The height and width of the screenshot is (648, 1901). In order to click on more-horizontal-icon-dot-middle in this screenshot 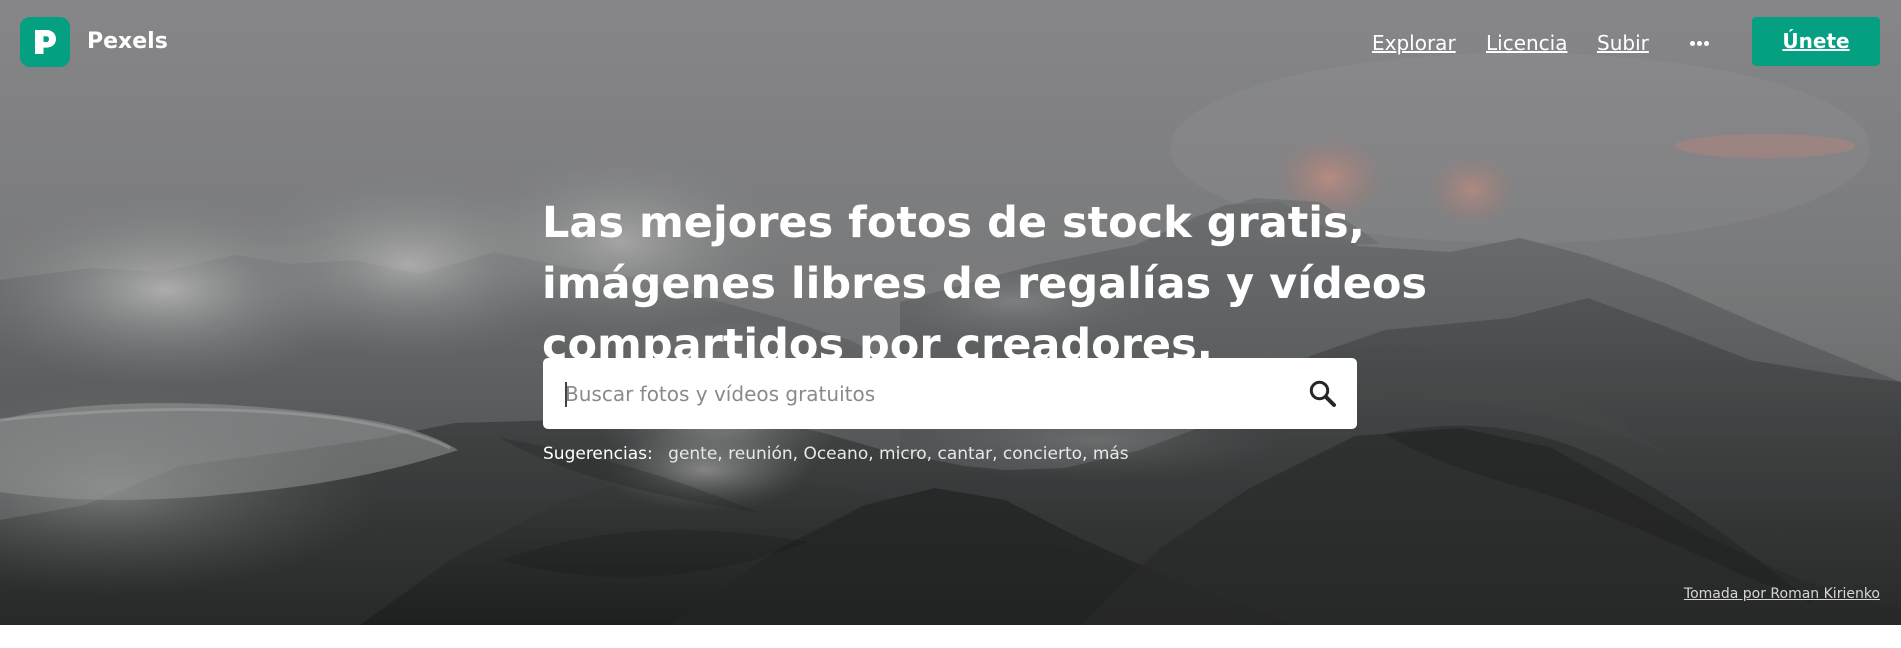, I will do `click(1699, 43)`.